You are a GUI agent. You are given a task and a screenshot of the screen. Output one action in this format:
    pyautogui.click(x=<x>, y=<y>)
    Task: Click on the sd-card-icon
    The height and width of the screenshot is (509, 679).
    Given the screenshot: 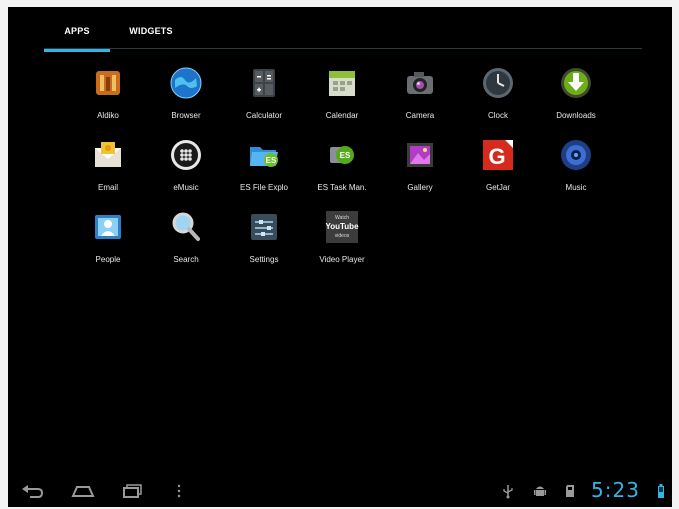 What is the action you would take?
    pyautogui.click(x=570, y=491)
    